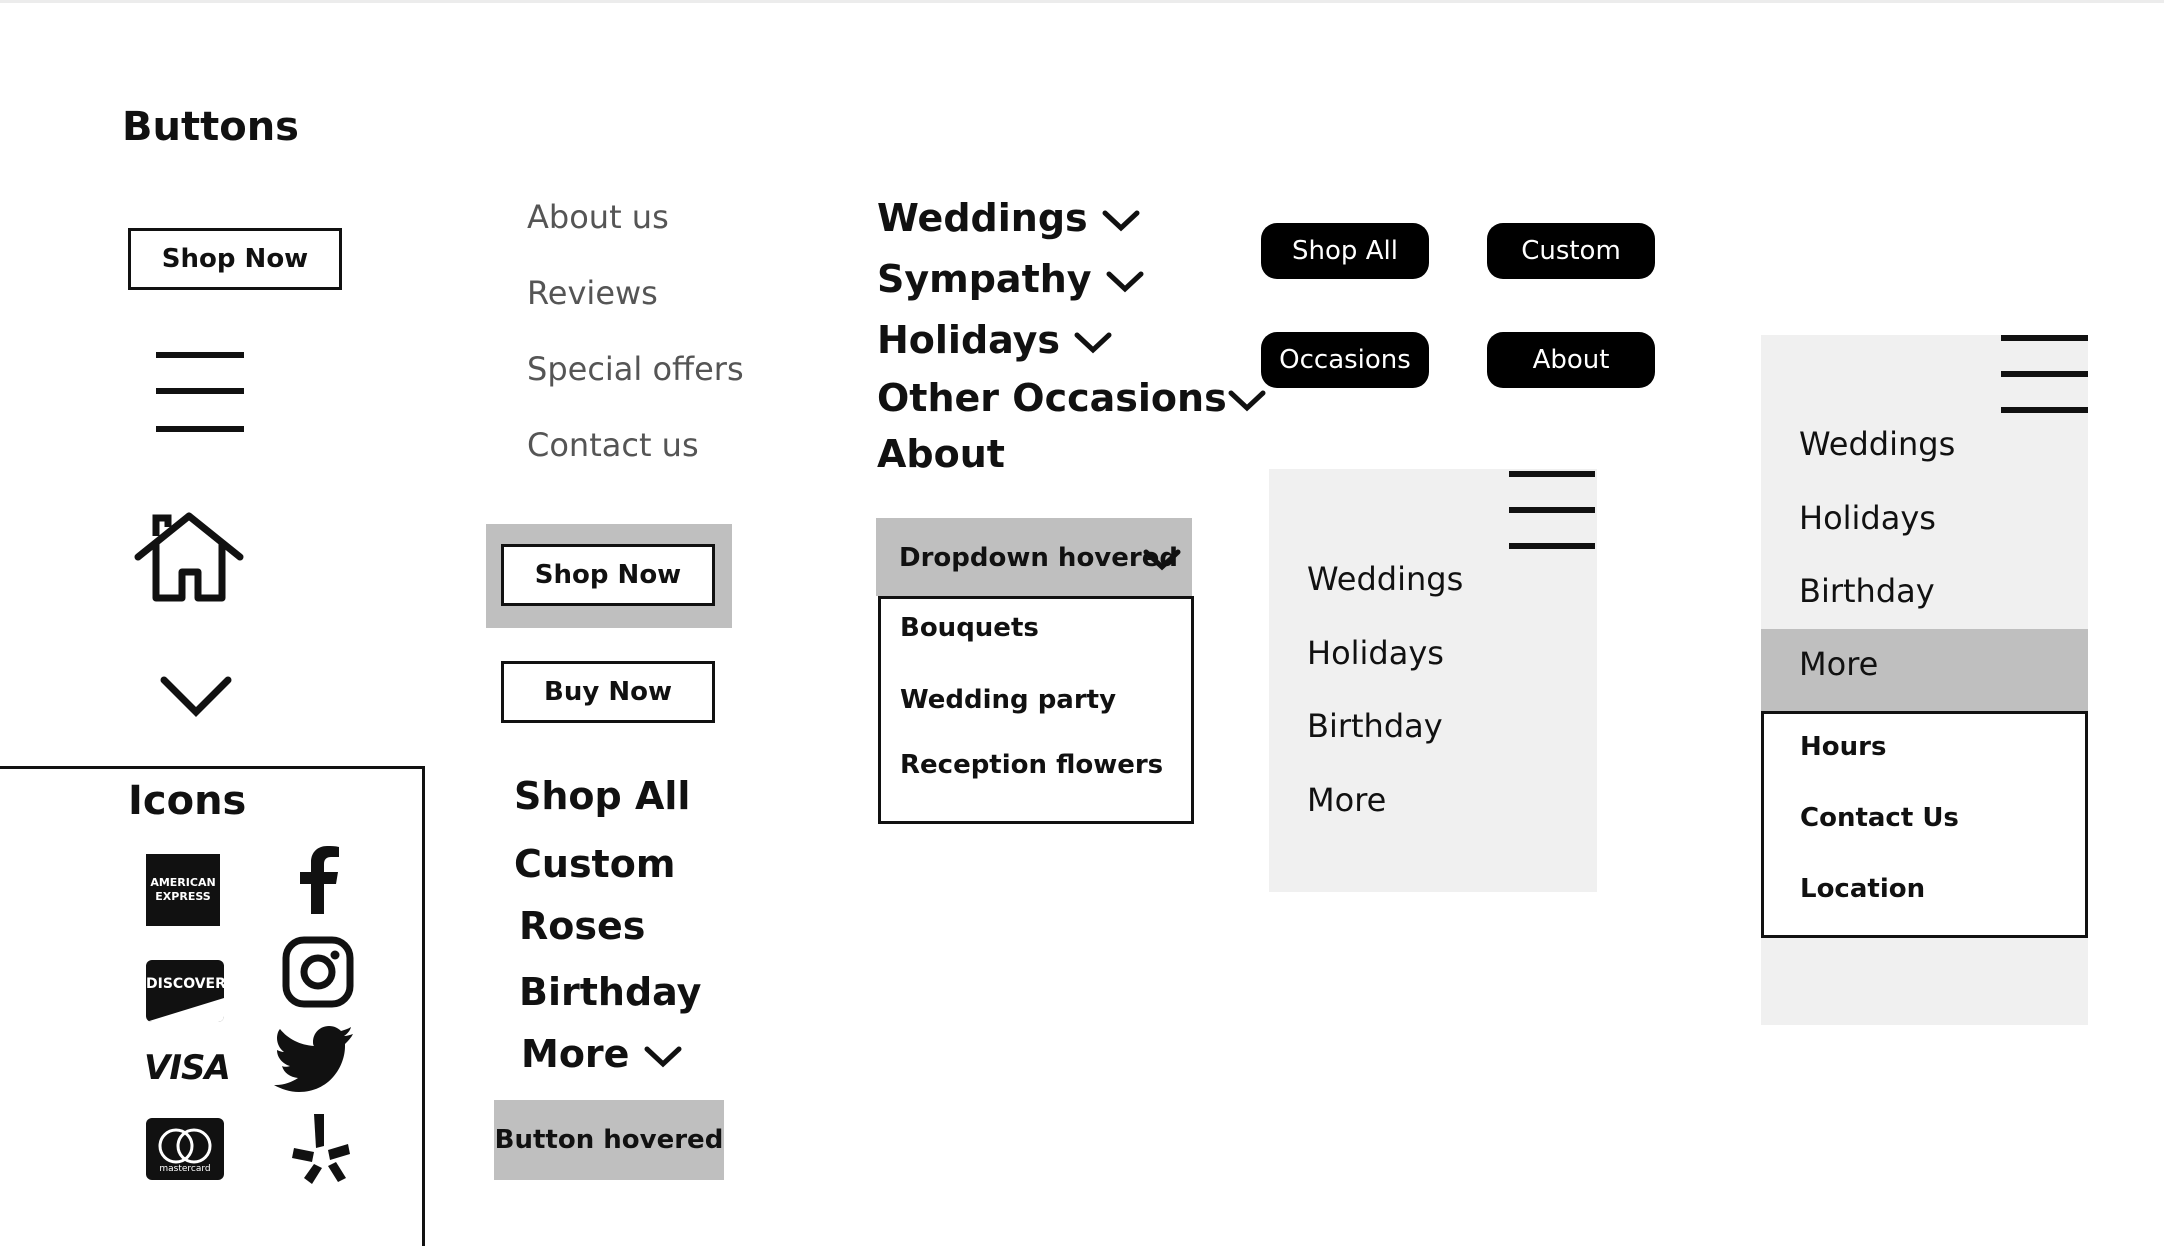  Describe the element at coordinates (1862, 889) in the screenshot. I see `submenu-item-location: Location` at that location.